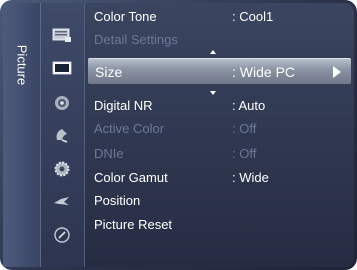  Describe the element at coordinates (250, 177) in the screenshot. I see `menu-item-value: : Wide` at that location.